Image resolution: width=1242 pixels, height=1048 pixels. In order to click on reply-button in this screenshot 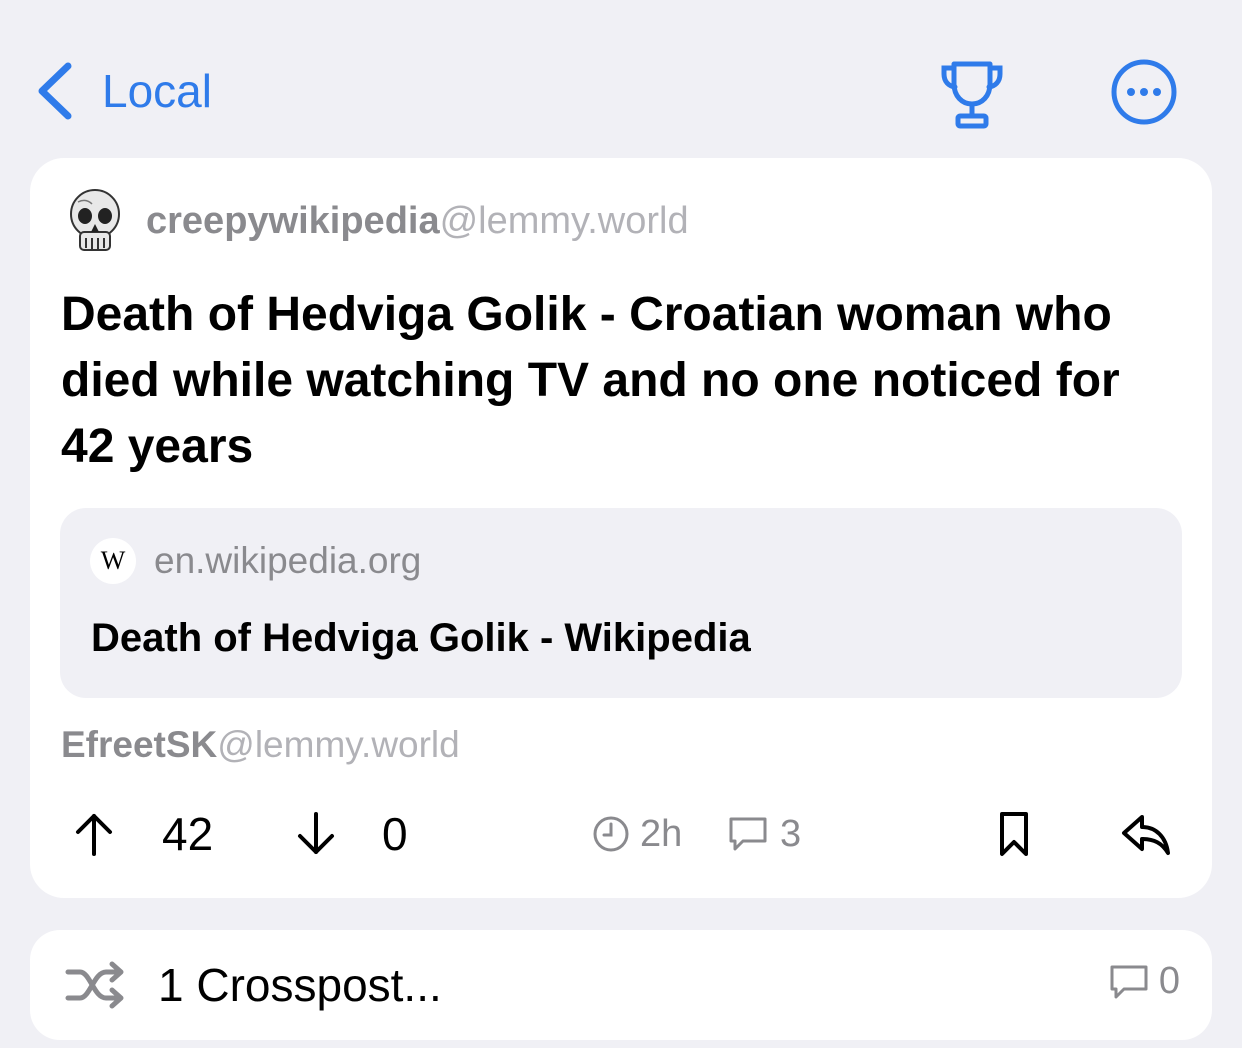, I will do `click(1146, 834)`.